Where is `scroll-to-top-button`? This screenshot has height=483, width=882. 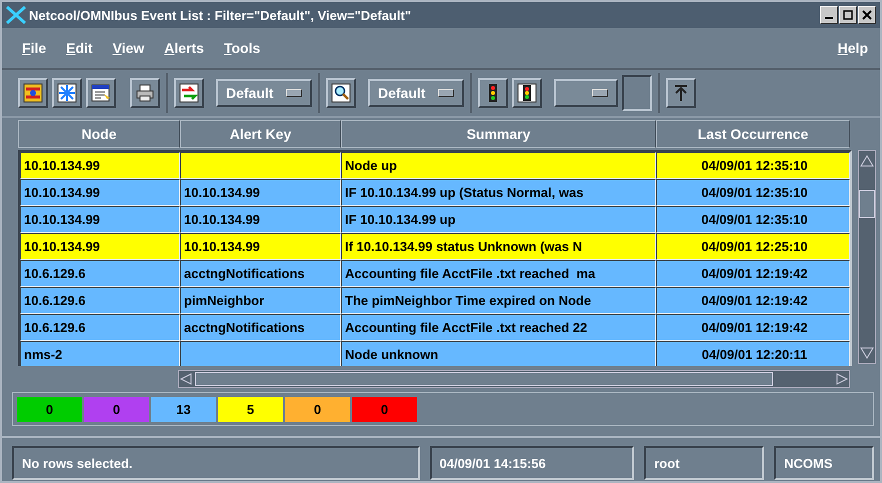 scroll-to-top-button is located at coordinates (681, 93).